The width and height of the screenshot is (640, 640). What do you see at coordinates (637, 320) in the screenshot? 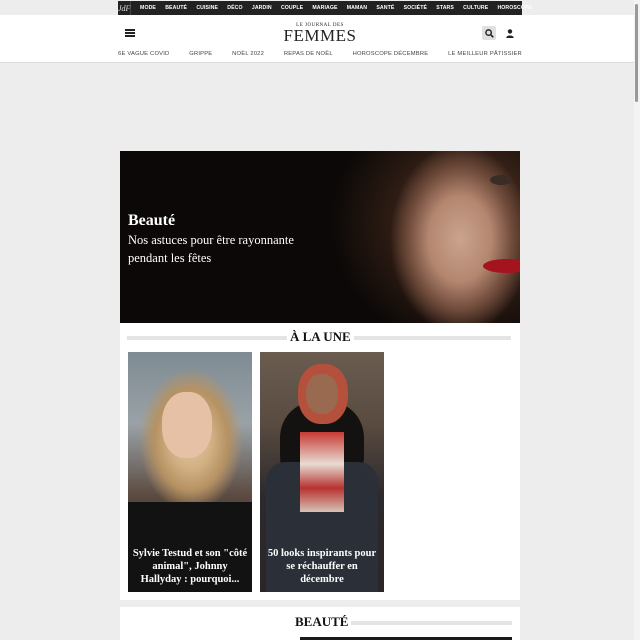
I see `page-scrollbar` at bounding box center [637, 320].